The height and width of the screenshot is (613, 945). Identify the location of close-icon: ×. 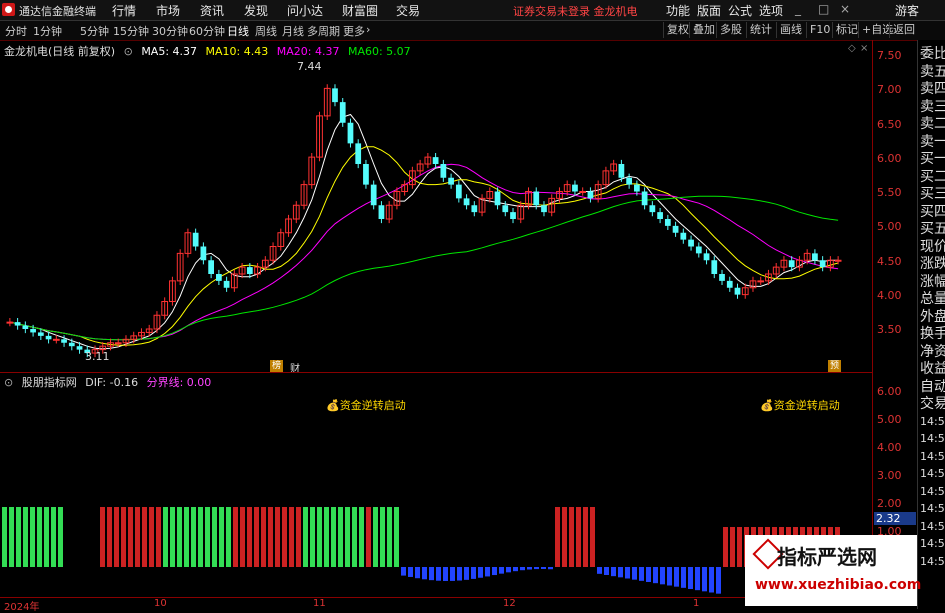
(845, 9).